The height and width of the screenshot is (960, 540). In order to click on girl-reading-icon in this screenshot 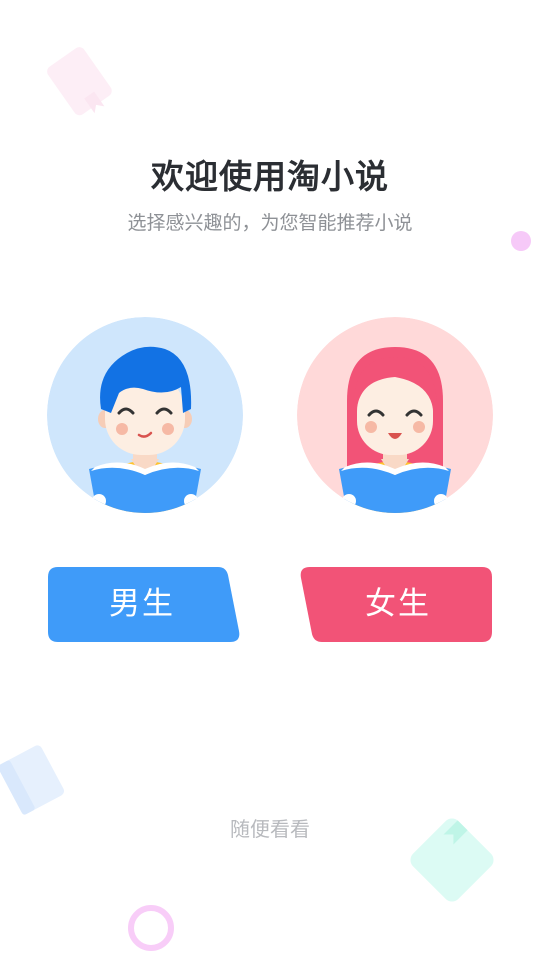, I will do `click(395, 415)`.